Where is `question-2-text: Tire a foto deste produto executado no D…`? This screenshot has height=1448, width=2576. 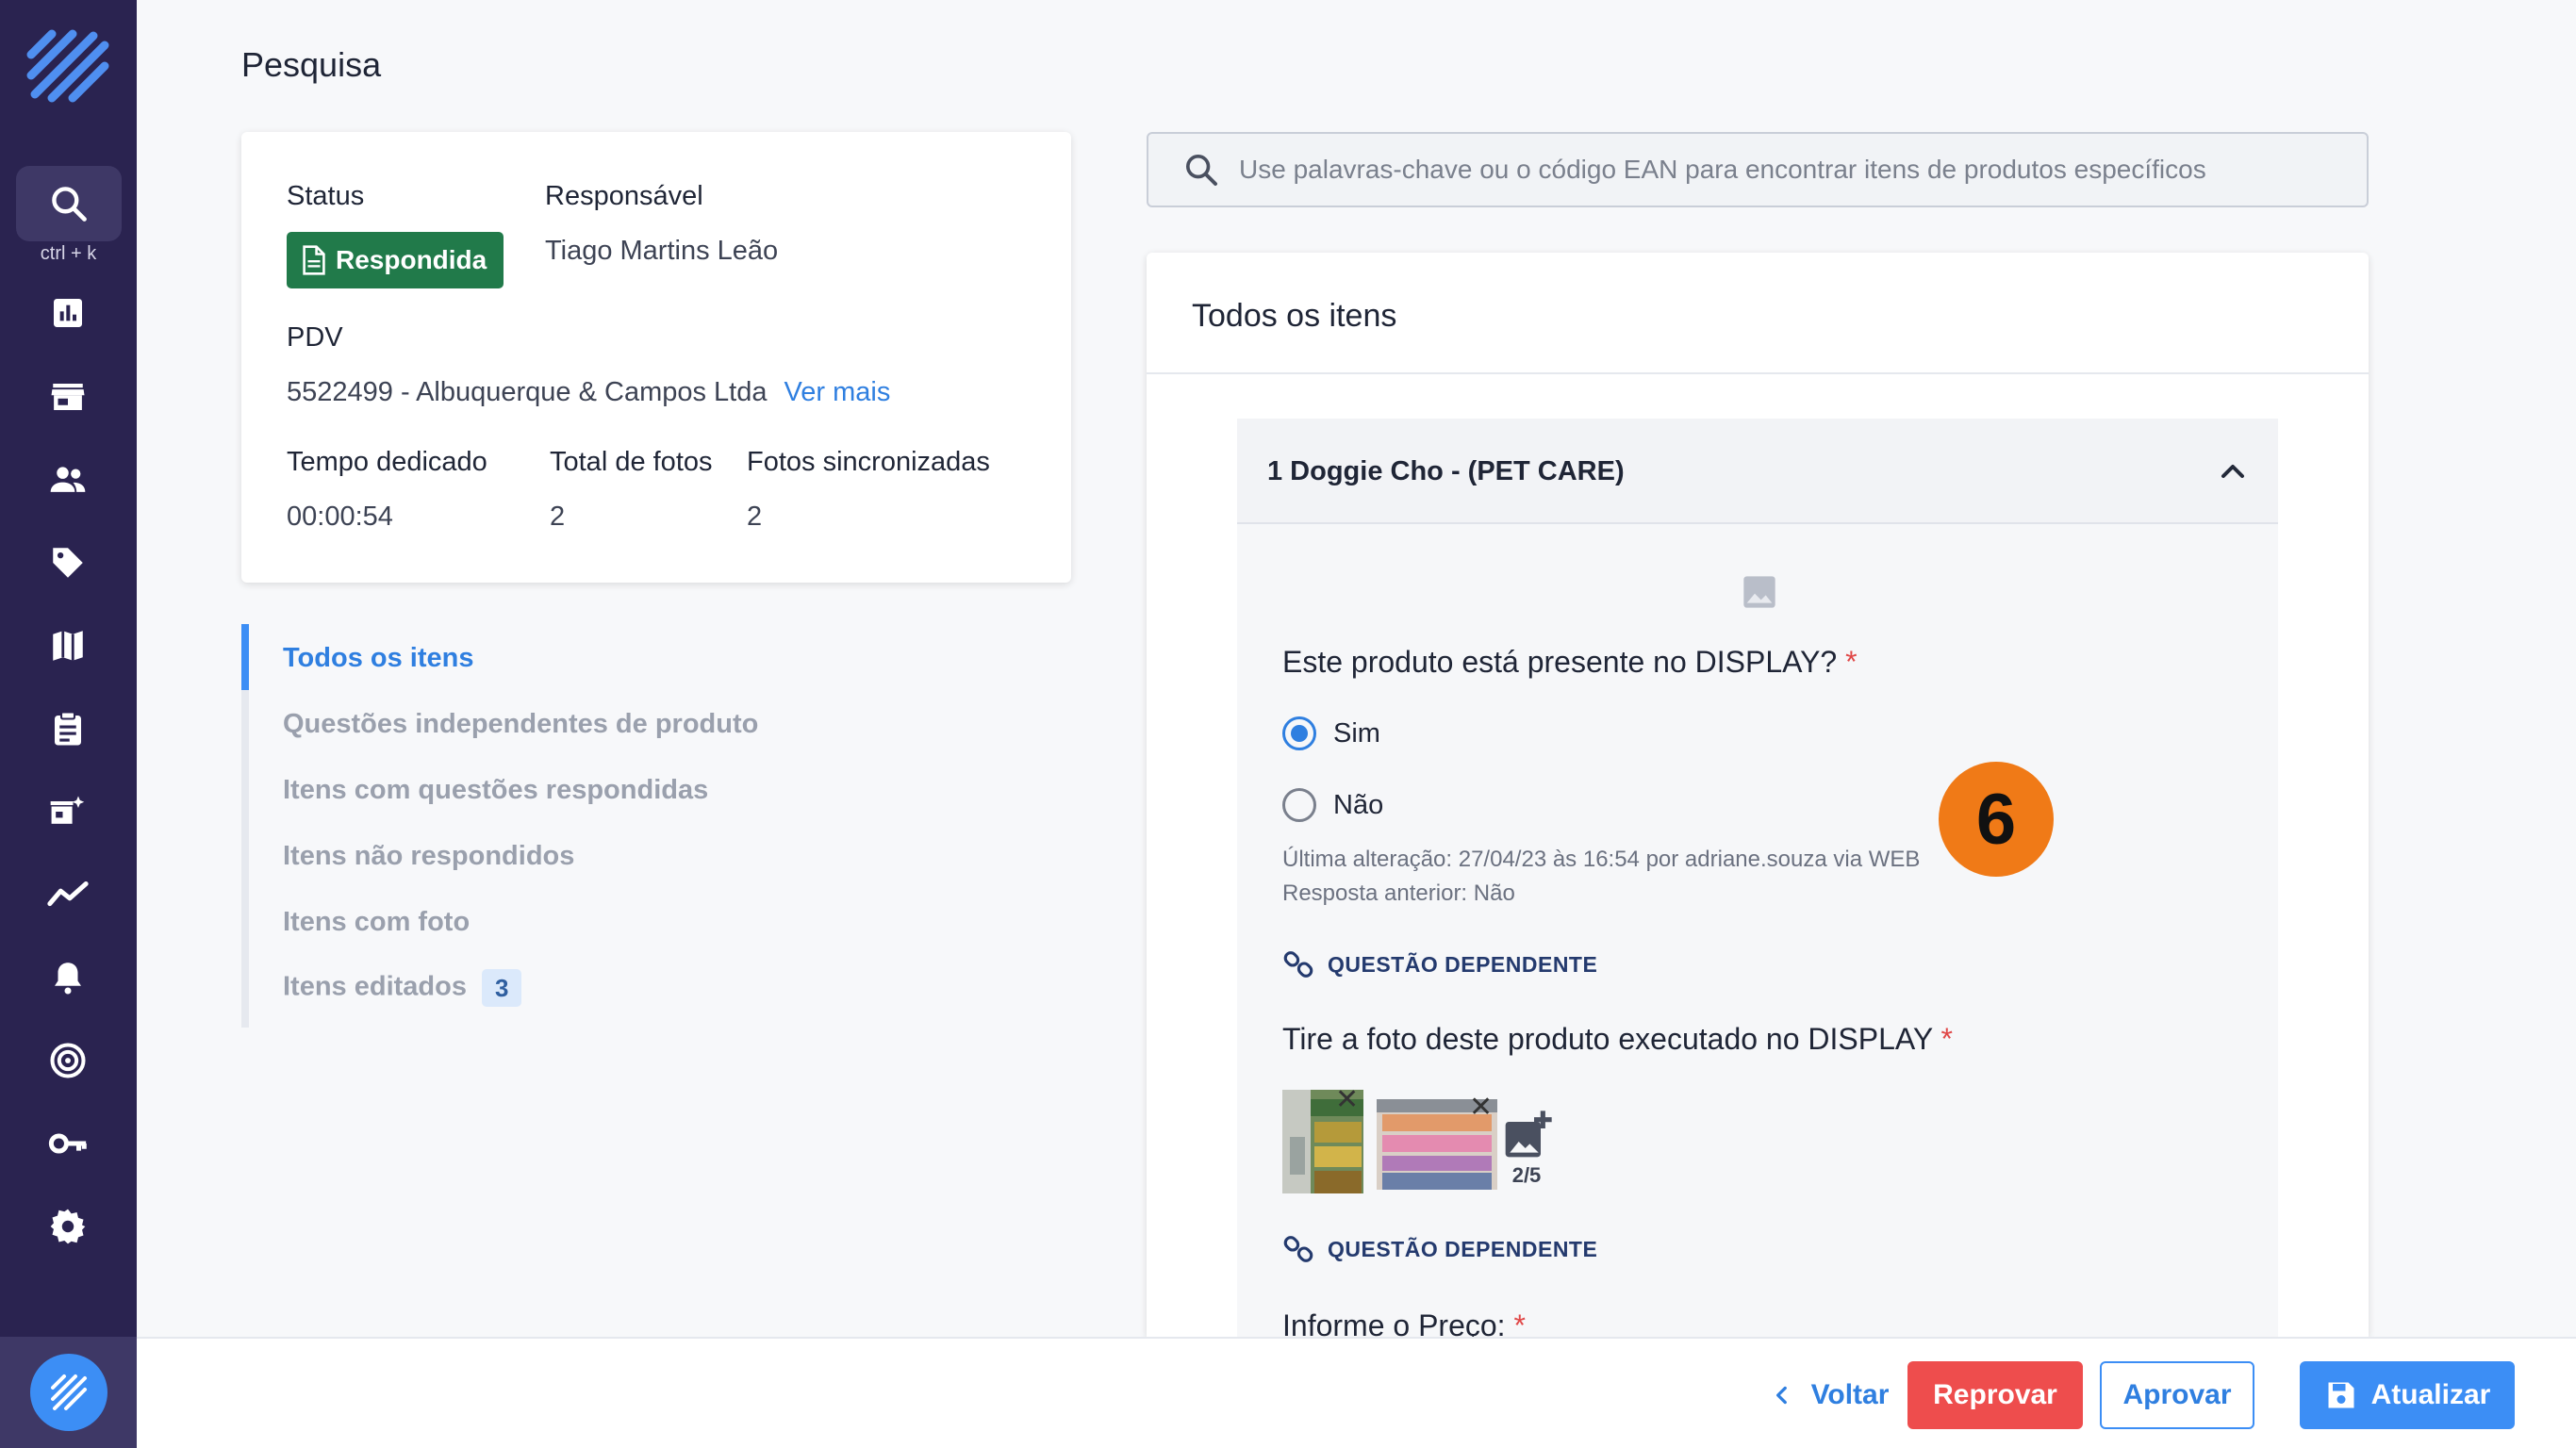
question-2-text: Tire a foto deste produto executado no D… is located at coordinates (1607, 1039).